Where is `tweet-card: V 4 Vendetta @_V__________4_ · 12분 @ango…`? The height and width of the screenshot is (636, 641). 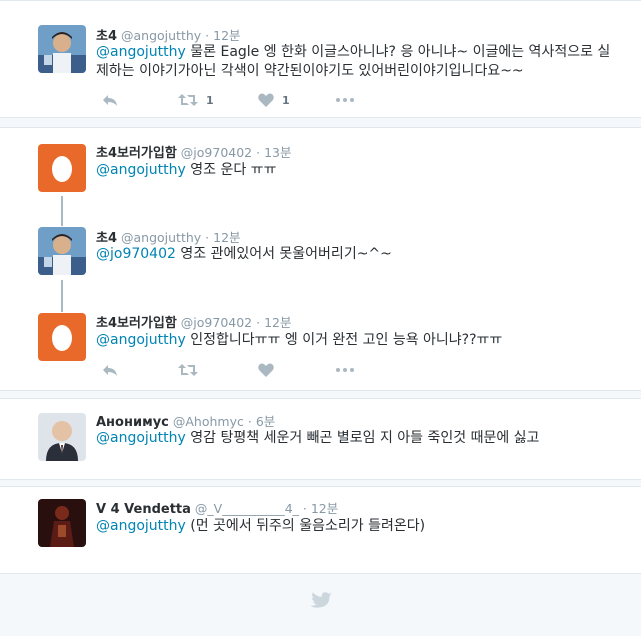 tweet-card: V 4 Vendetta @_V__________4_ · 12분 @ango… is located at coordinates (320, 530).